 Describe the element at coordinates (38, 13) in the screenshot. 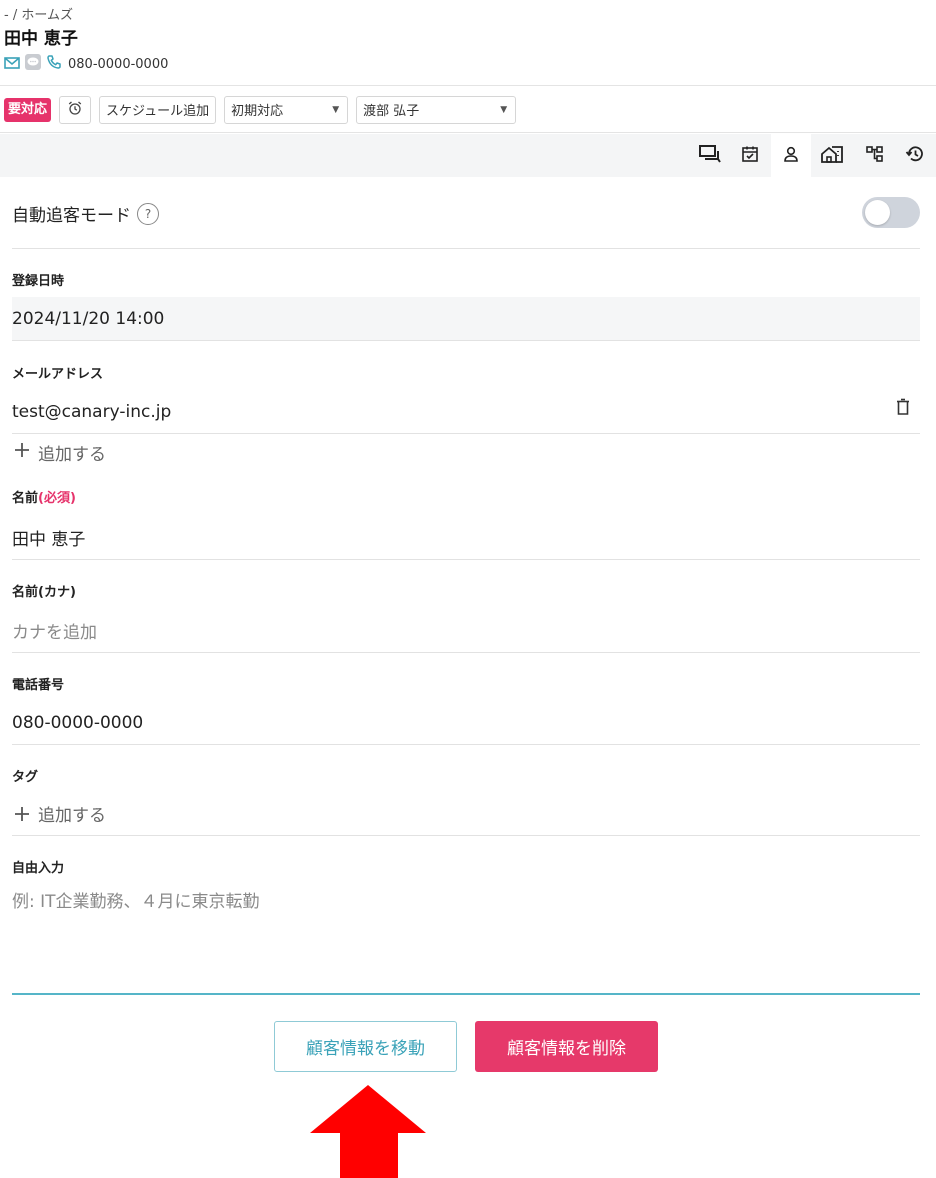

I see `breadcrumb: - / ホームズ` at that location.